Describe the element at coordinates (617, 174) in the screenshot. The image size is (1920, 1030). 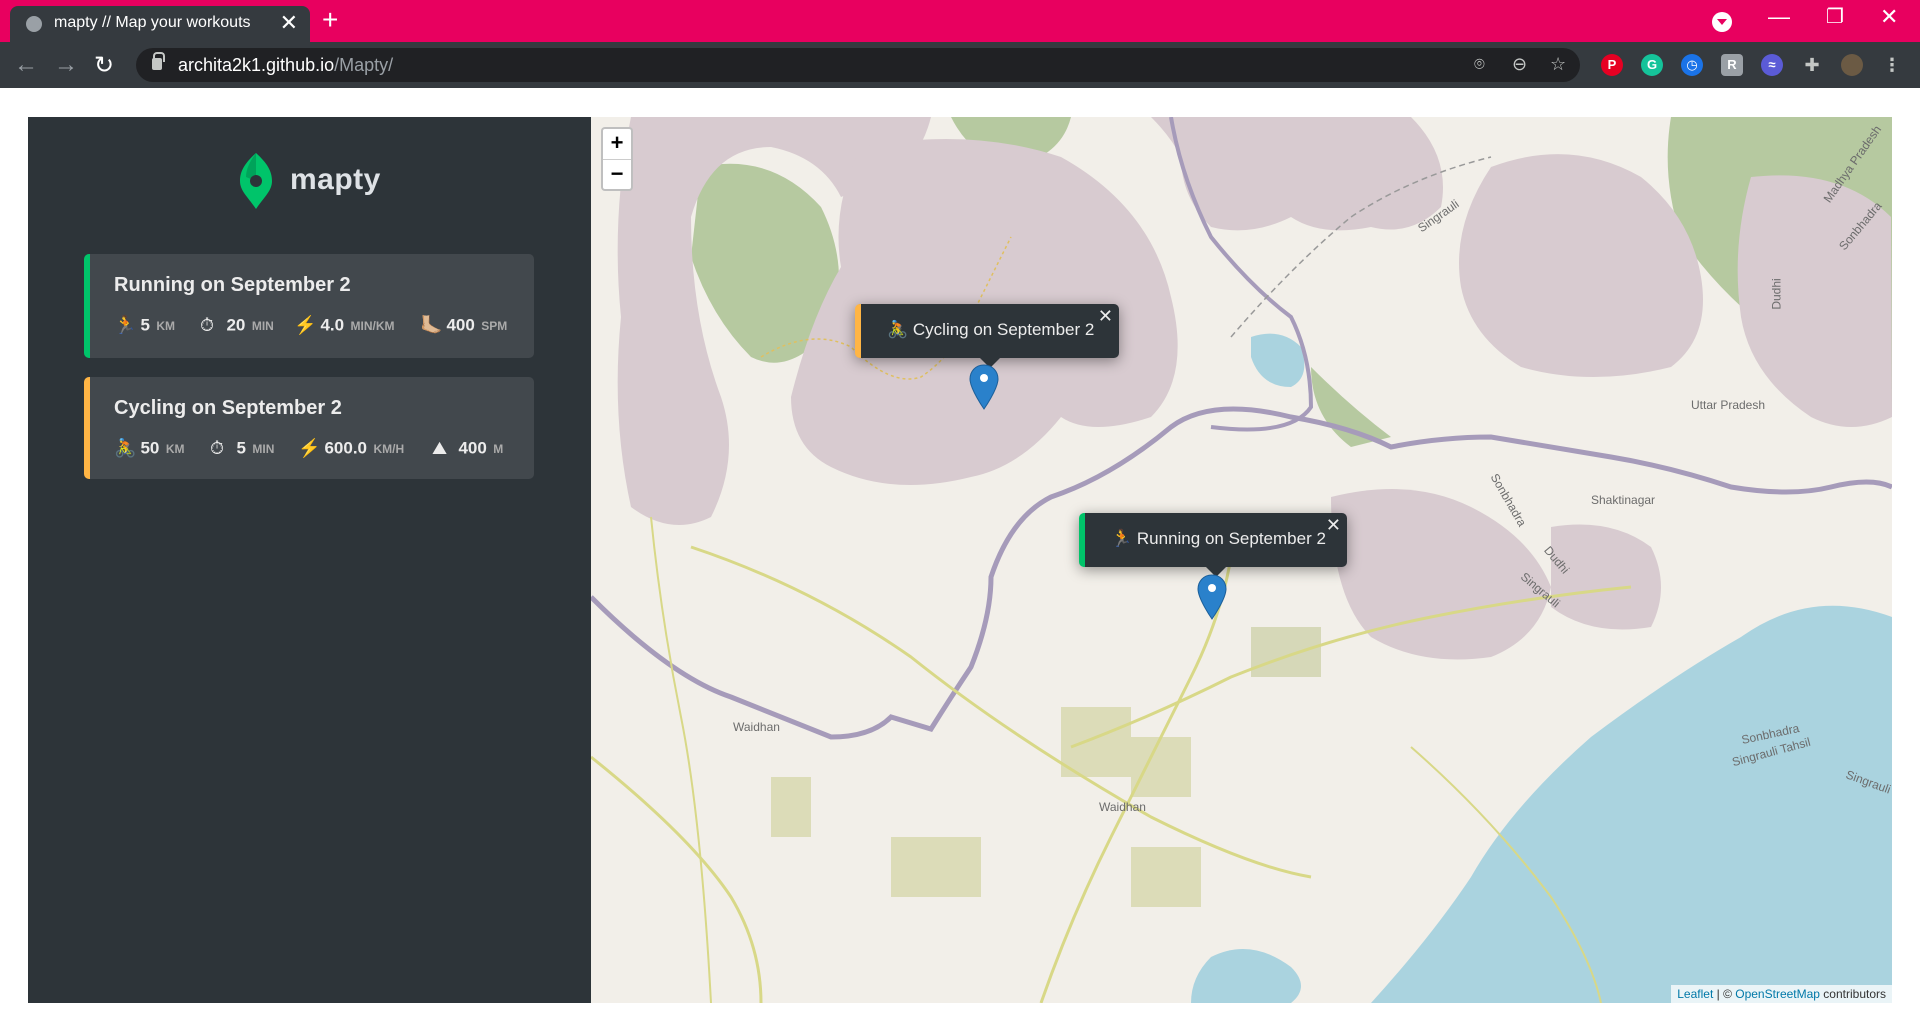
I see `zoom-out-button: −` at that location.